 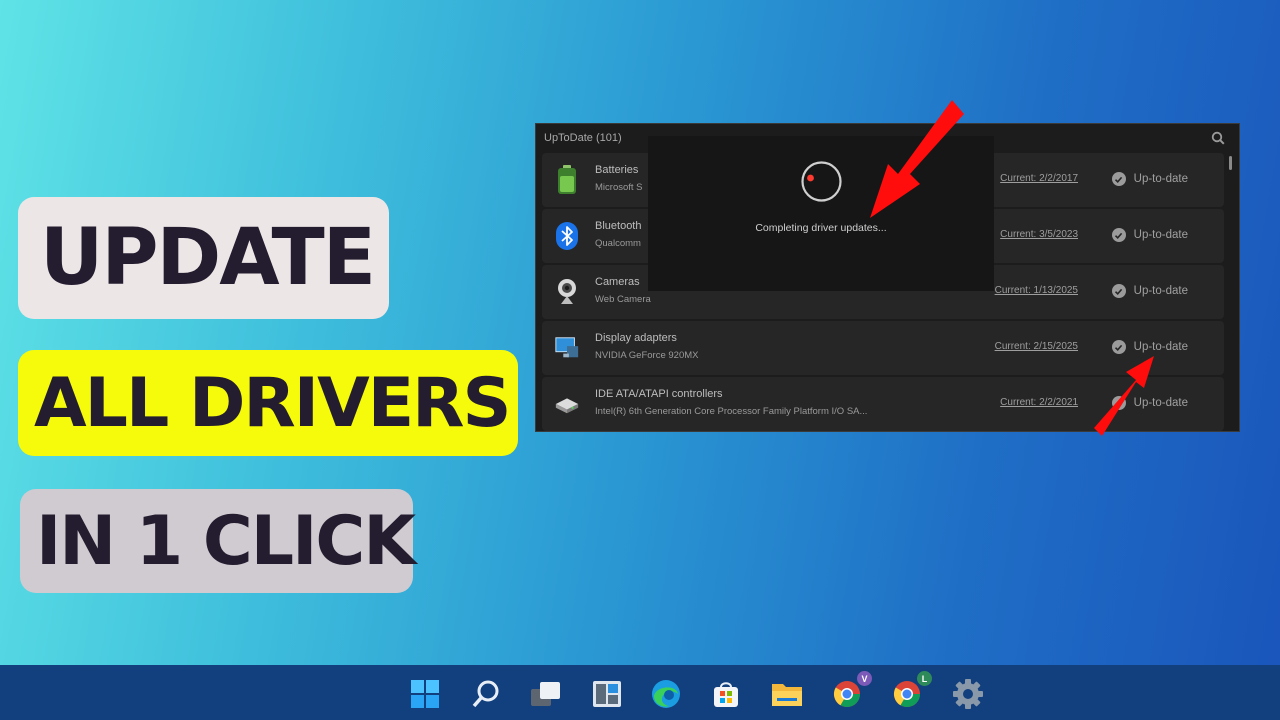 I want to click on webcam-icon, so click(x=567, y=292).